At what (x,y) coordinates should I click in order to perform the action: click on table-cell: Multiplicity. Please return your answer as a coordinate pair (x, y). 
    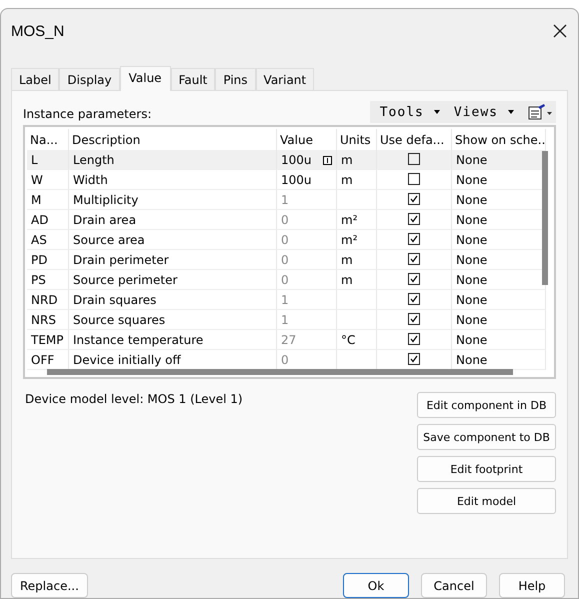
    Looking at the image, I should click on (173, 200).